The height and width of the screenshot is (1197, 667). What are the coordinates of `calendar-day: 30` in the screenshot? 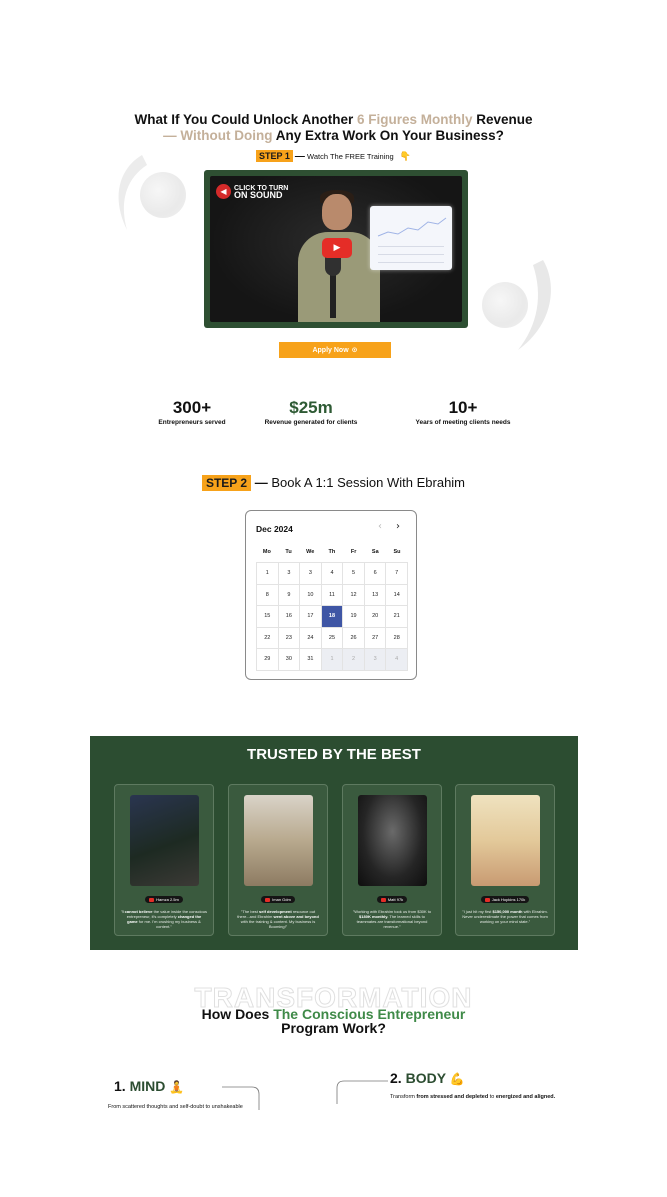 It's located at (289, 660).